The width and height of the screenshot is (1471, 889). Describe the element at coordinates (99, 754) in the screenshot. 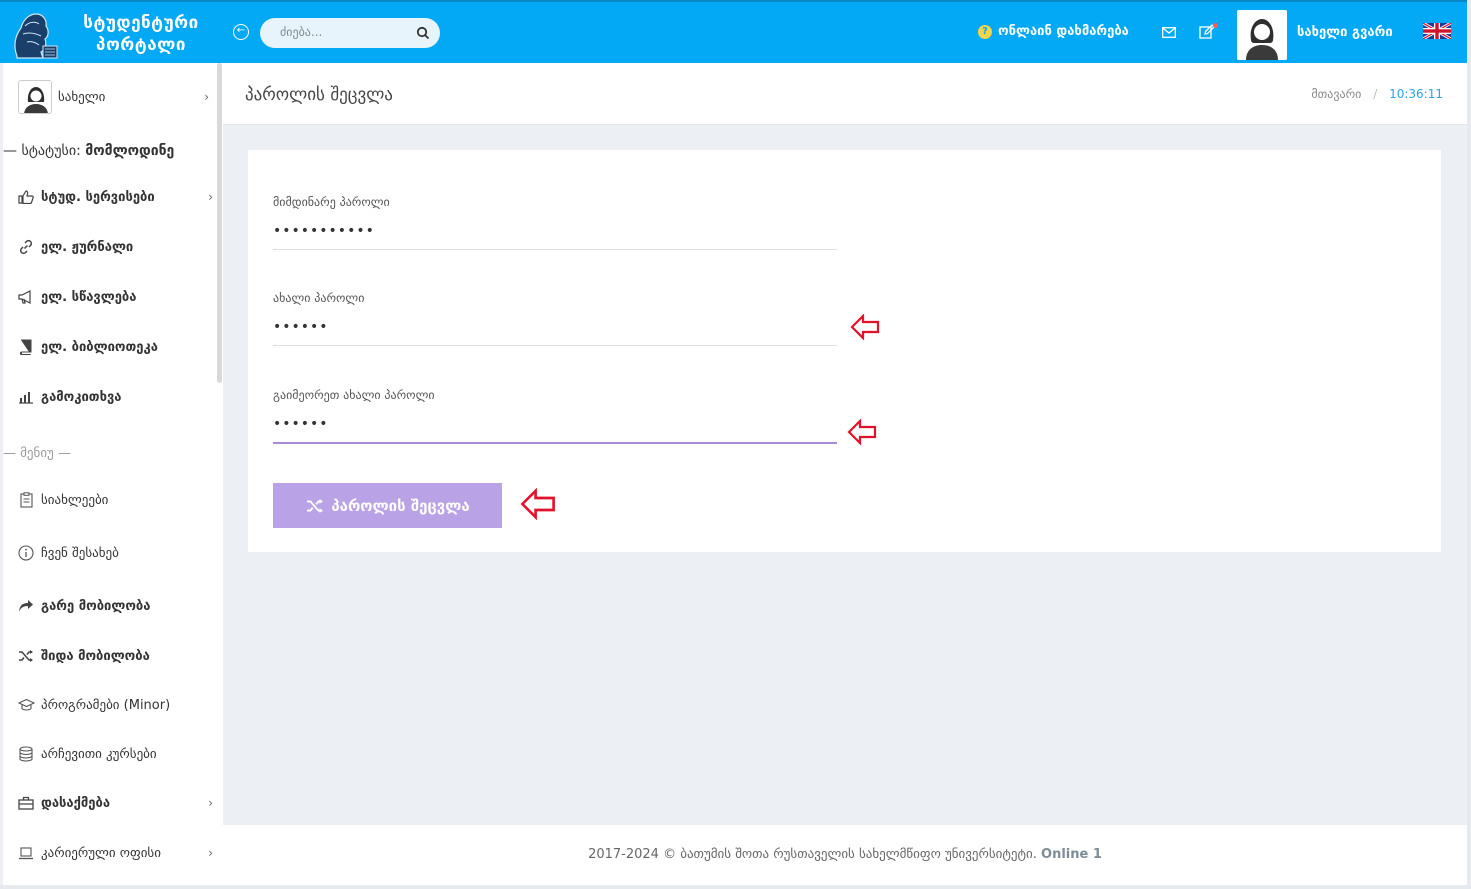

I see `sidebar-item-label: არჩევითი კურსები` at that location.